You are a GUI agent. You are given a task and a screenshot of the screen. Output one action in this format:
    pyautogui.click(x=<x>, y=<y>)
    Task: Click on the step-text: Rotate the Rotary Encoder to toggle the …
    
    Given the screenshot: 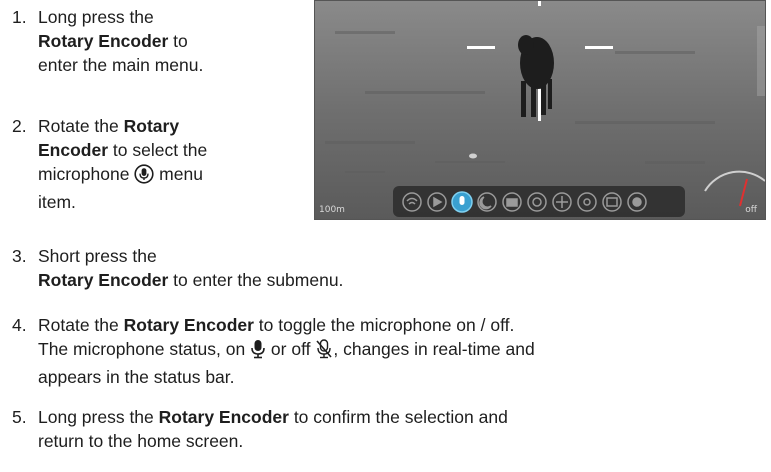 What is the action you would take?
    pyautogui.click(x=286, y=351)
    